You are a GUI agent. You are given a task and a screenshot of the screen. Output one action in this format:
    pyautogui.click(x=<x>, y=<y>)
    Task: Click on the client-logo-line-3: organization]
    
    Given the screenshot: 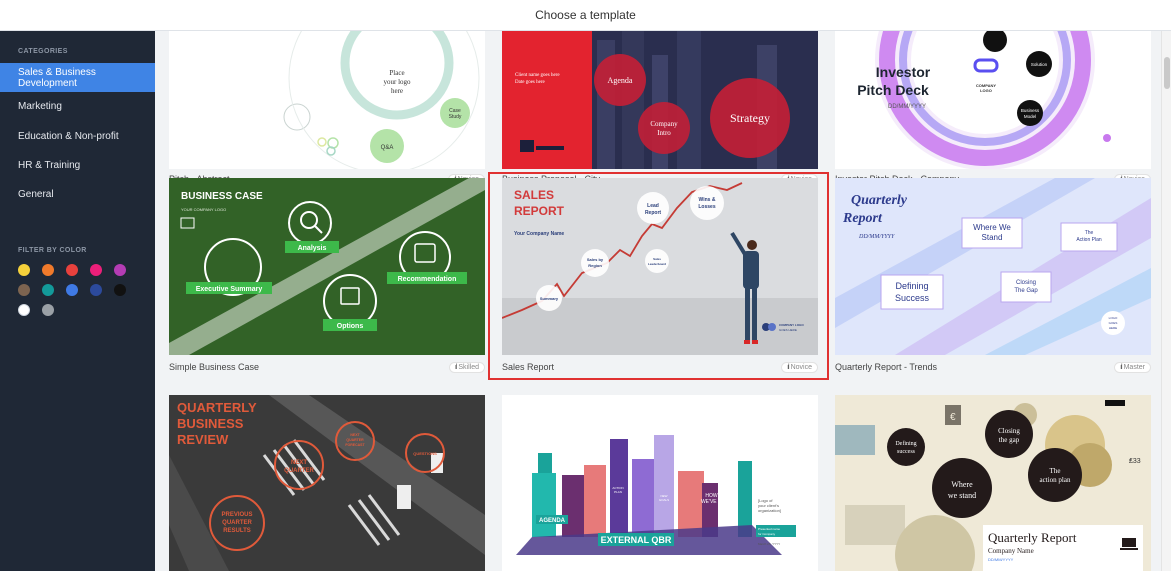 What is the action you would take?
    pyautogui.click(x=769, y=510)
    